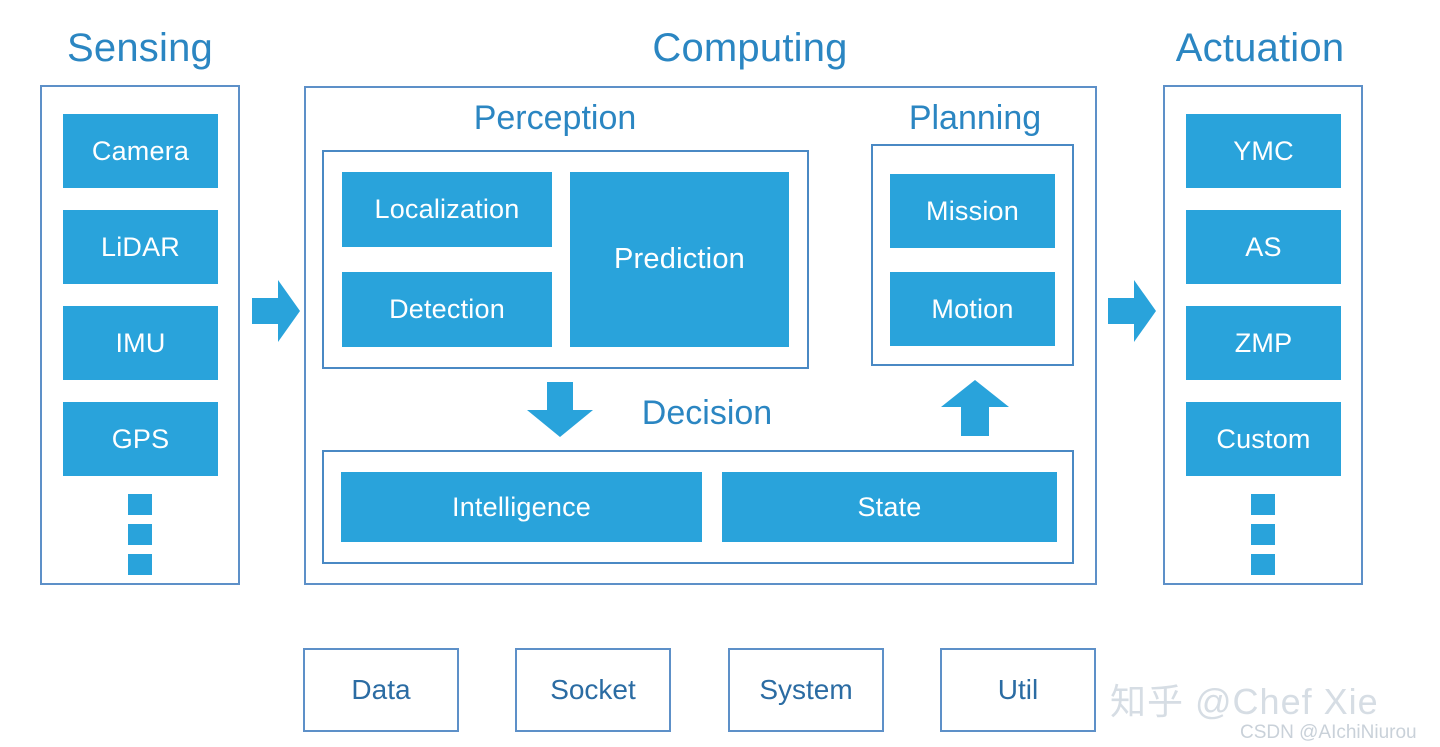  Describe the element at coordinates (560, 409) in the screenshot. I see `arrow-down-icon-perception-to-decision` at that location.